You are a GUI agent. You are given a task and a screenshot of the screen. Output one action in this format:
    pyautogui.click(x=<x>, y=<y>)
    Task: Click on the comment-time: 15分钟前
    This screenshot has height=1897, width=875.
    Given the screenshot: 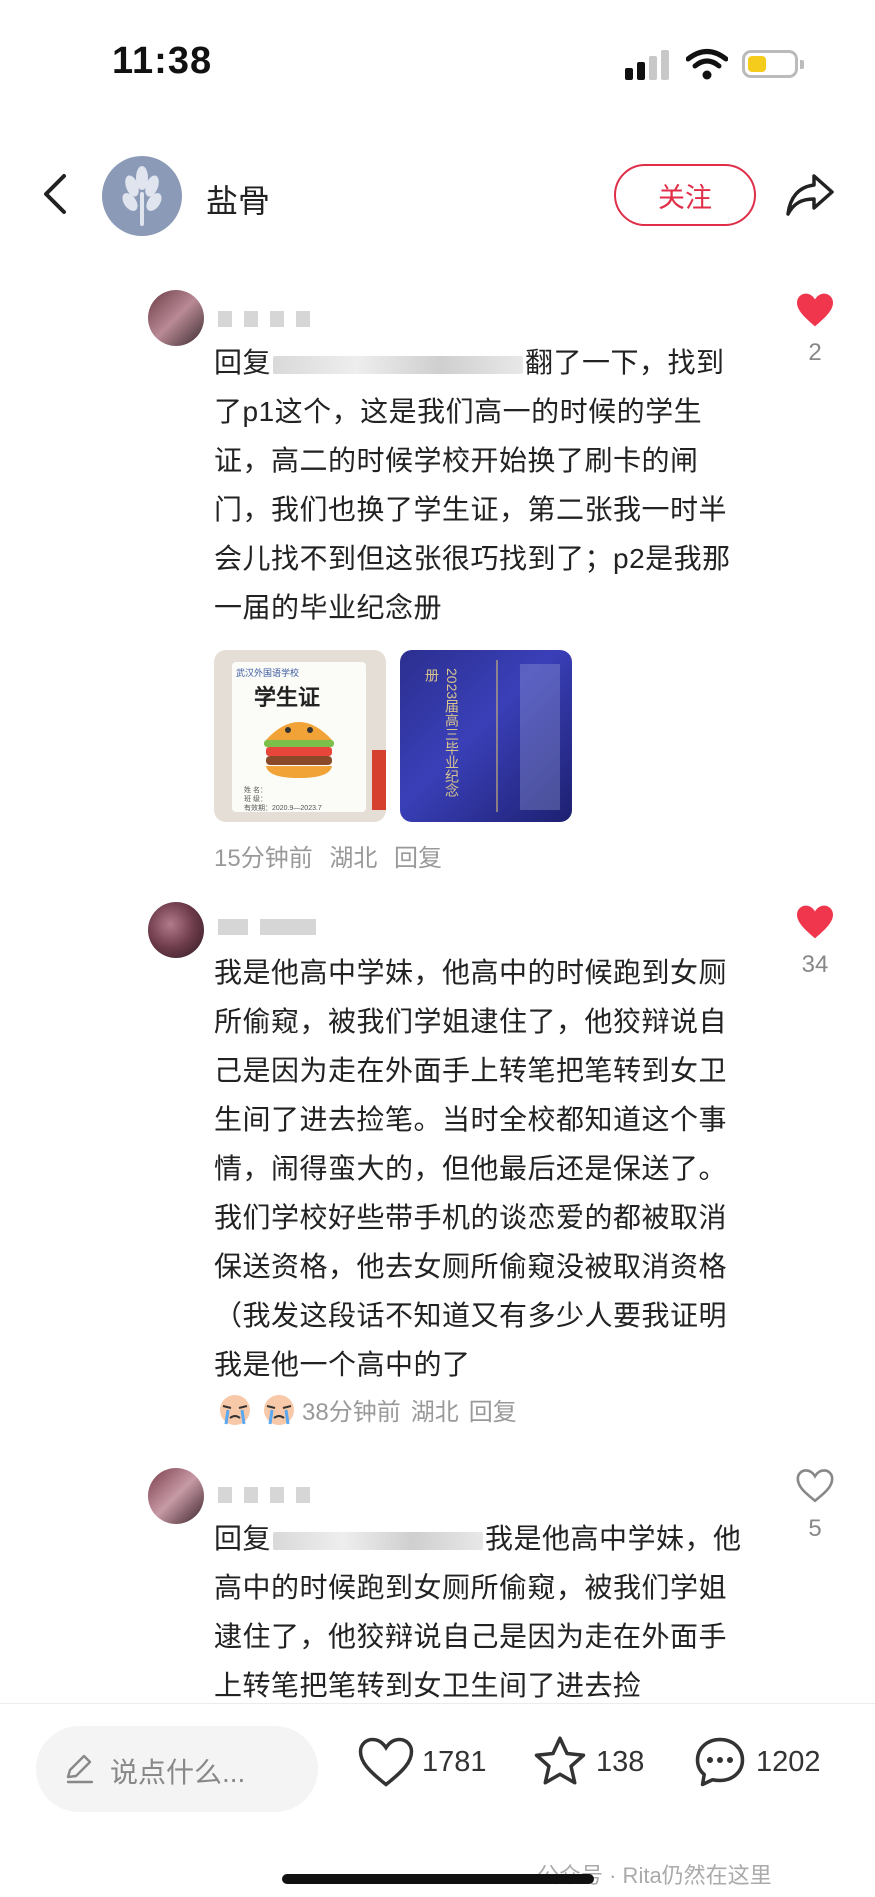 What is the action you would take?
    pyautogui.click(x=263, y=858)
    